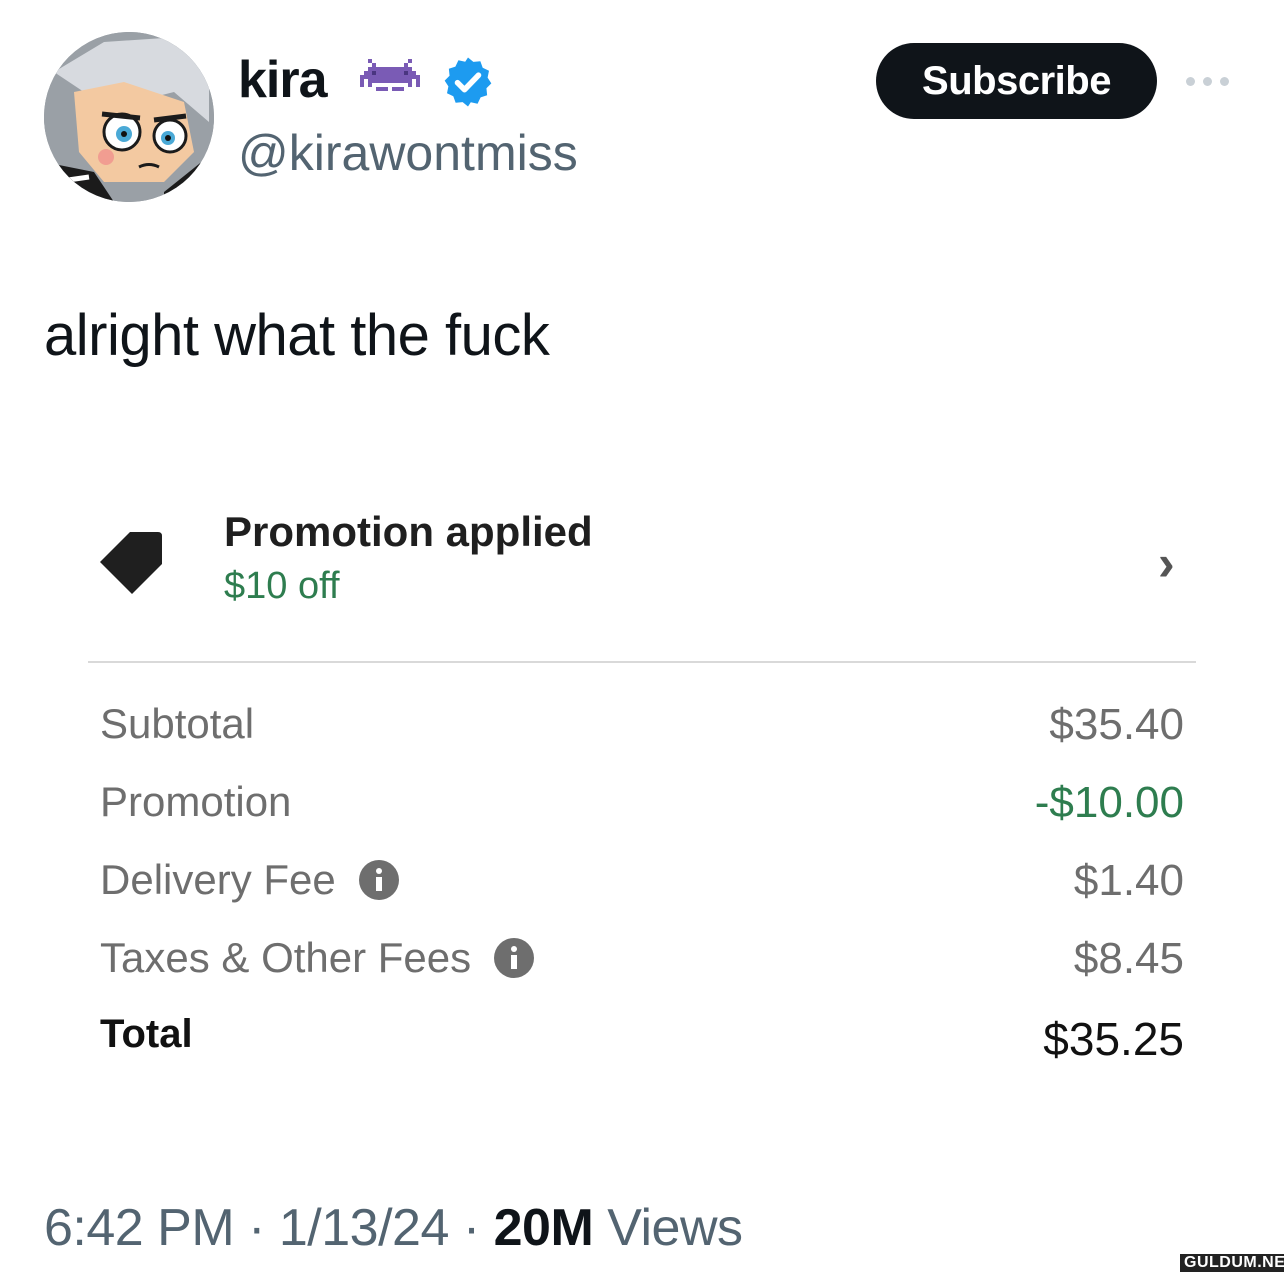 Image resolution: width=1284 pixels, height=1274 pixels. What do you see at coordinates (139, 1228) in the screenshot?
I see `tweet-time: 6:42 PM` at bounding box center [139, 1228].